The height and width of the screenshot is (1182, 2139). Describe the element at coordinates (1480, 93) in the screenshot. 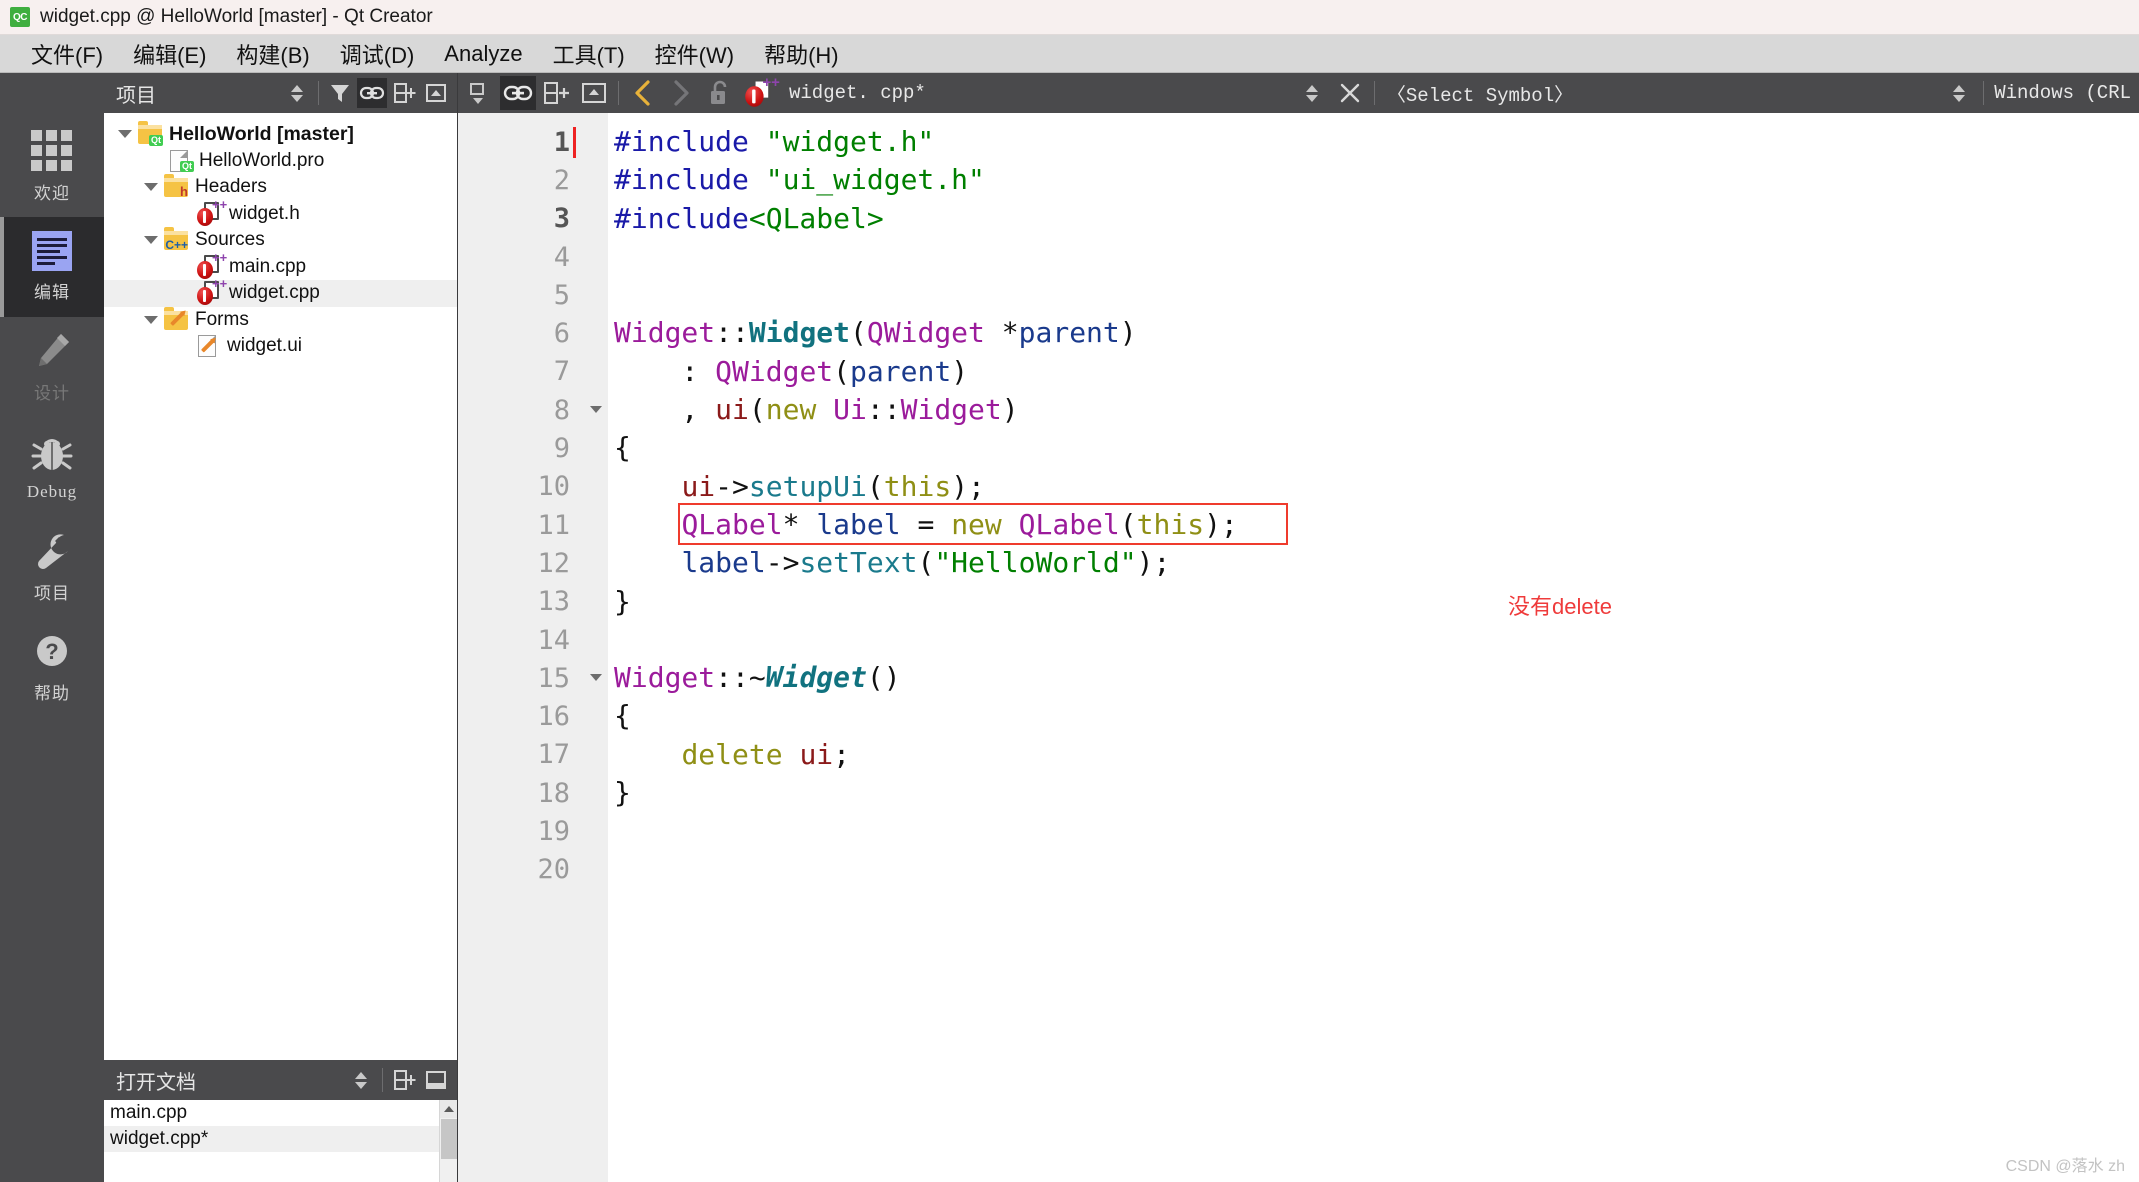

I see `select-symbol-dropdown: 〈Select Symbol〉` at that location.